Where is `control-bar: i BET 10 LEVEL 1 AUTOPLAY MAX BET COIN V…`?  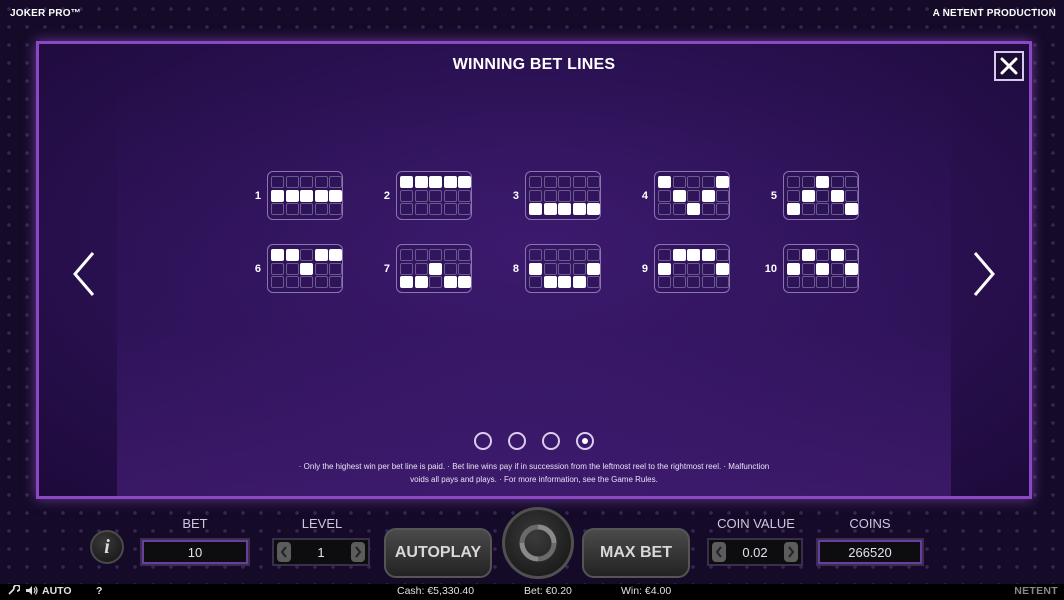
control-bar: i BET 10 LEVEL 1 AUTOPLAY MAX BET COIN V… is located at coordinates (532, 546).